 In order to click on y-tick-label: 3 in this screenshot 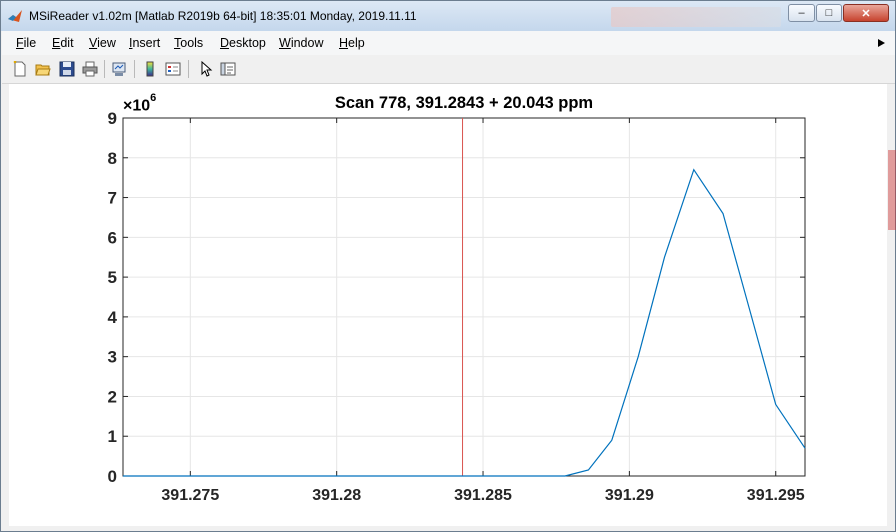, I will do `click(112, 357)`.